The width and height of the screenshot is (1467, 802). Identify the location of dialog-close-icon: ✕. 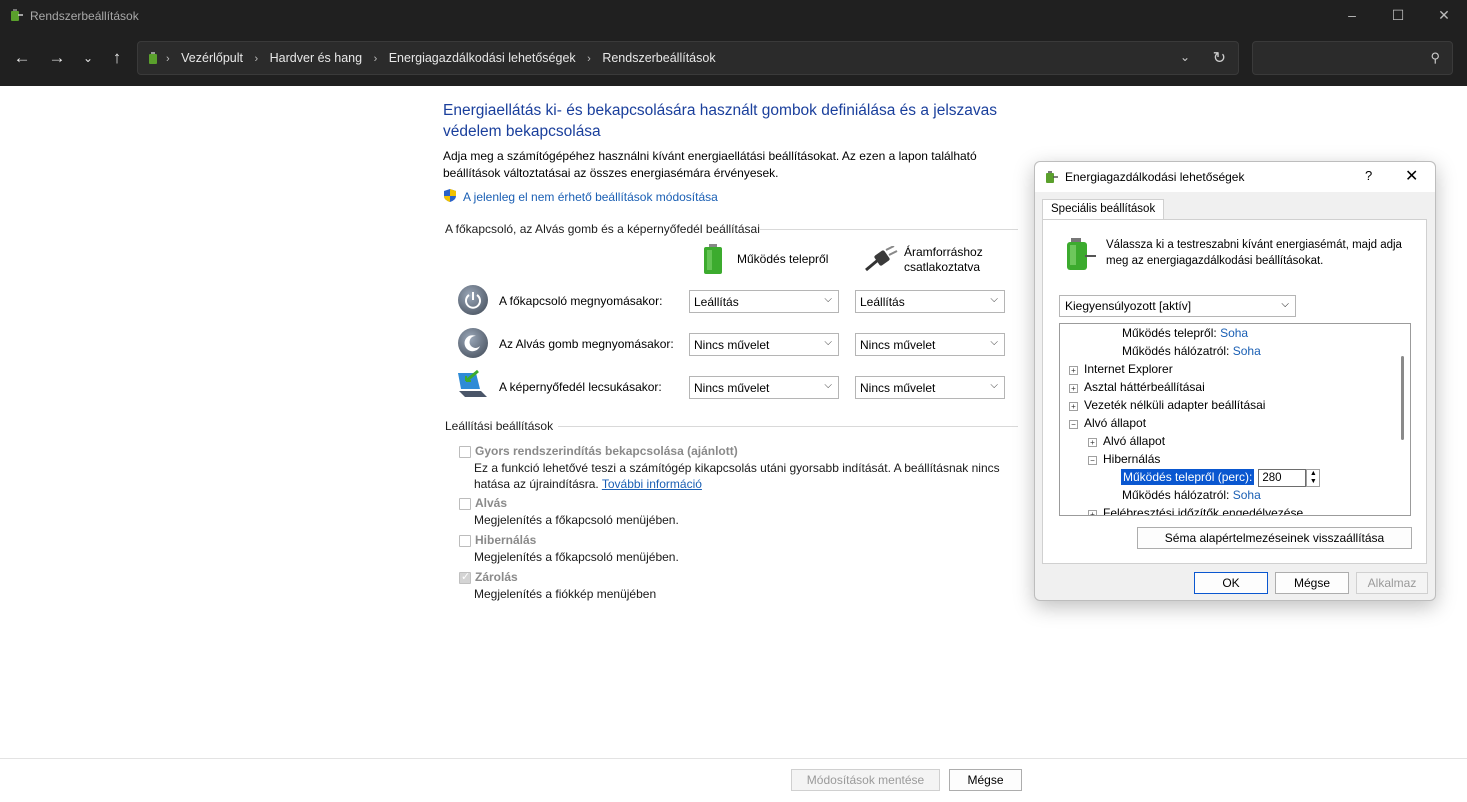
(1411, 176).